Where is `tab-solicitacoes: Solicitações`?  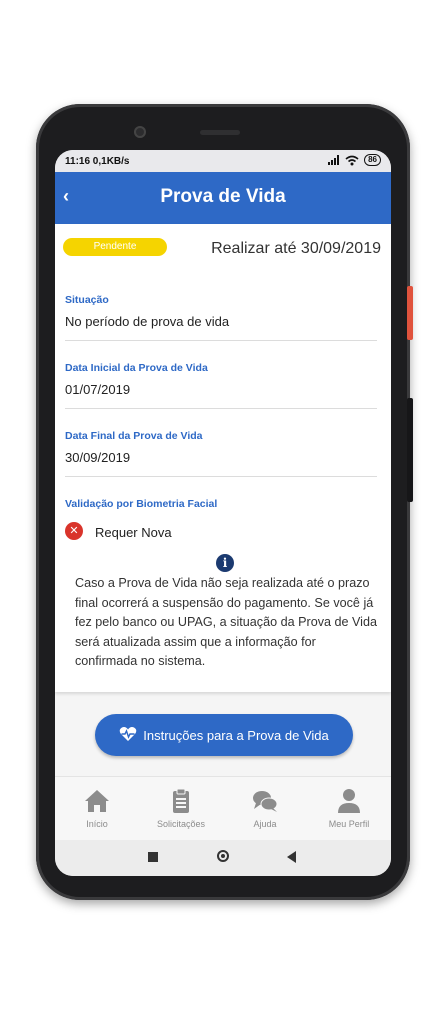 tab-solicitacoes: Solicitações is located at coordinates (181, 809).